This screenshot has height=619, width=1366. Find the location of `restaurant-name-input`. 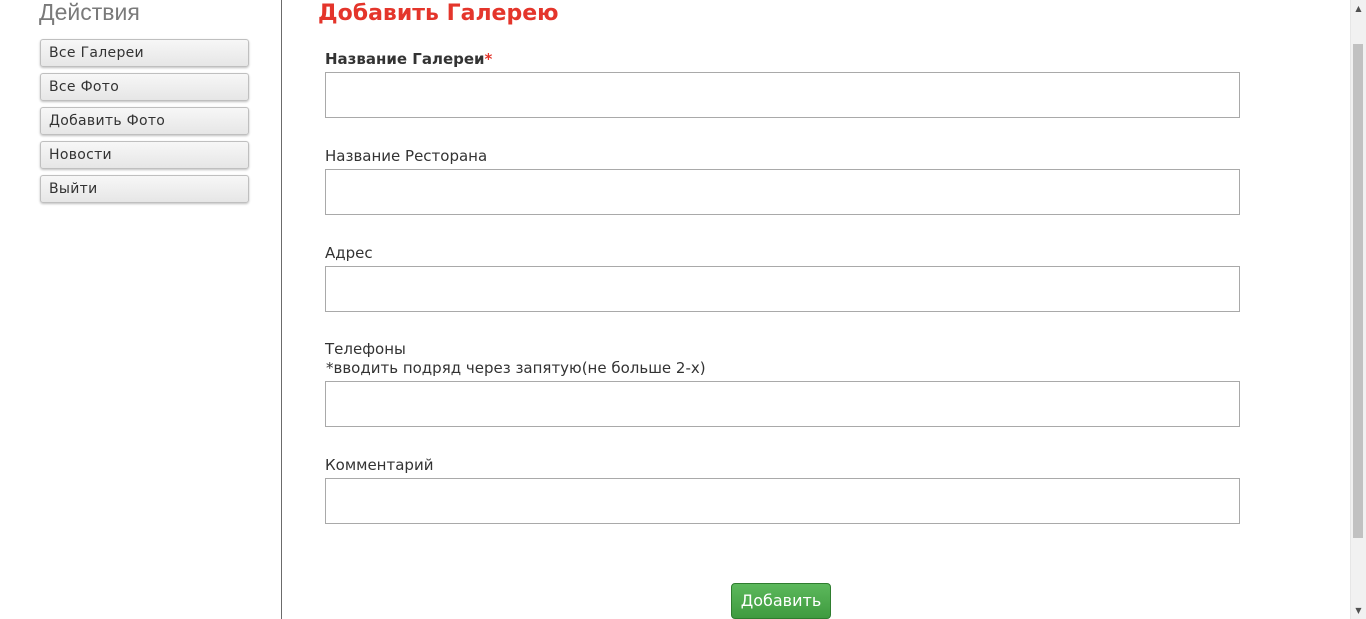

restaurant-name-input is located at coordinates (782, 192).